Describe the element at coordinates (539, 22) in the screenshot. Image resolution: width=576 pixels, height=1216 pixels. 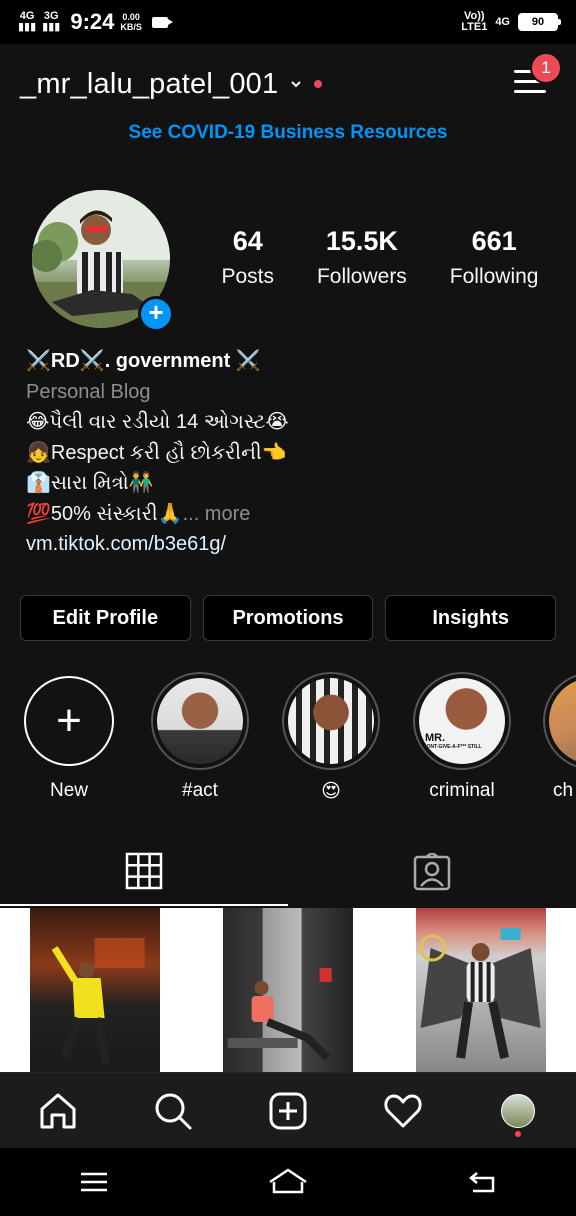
I see `battery-indicator: 90` at that location.